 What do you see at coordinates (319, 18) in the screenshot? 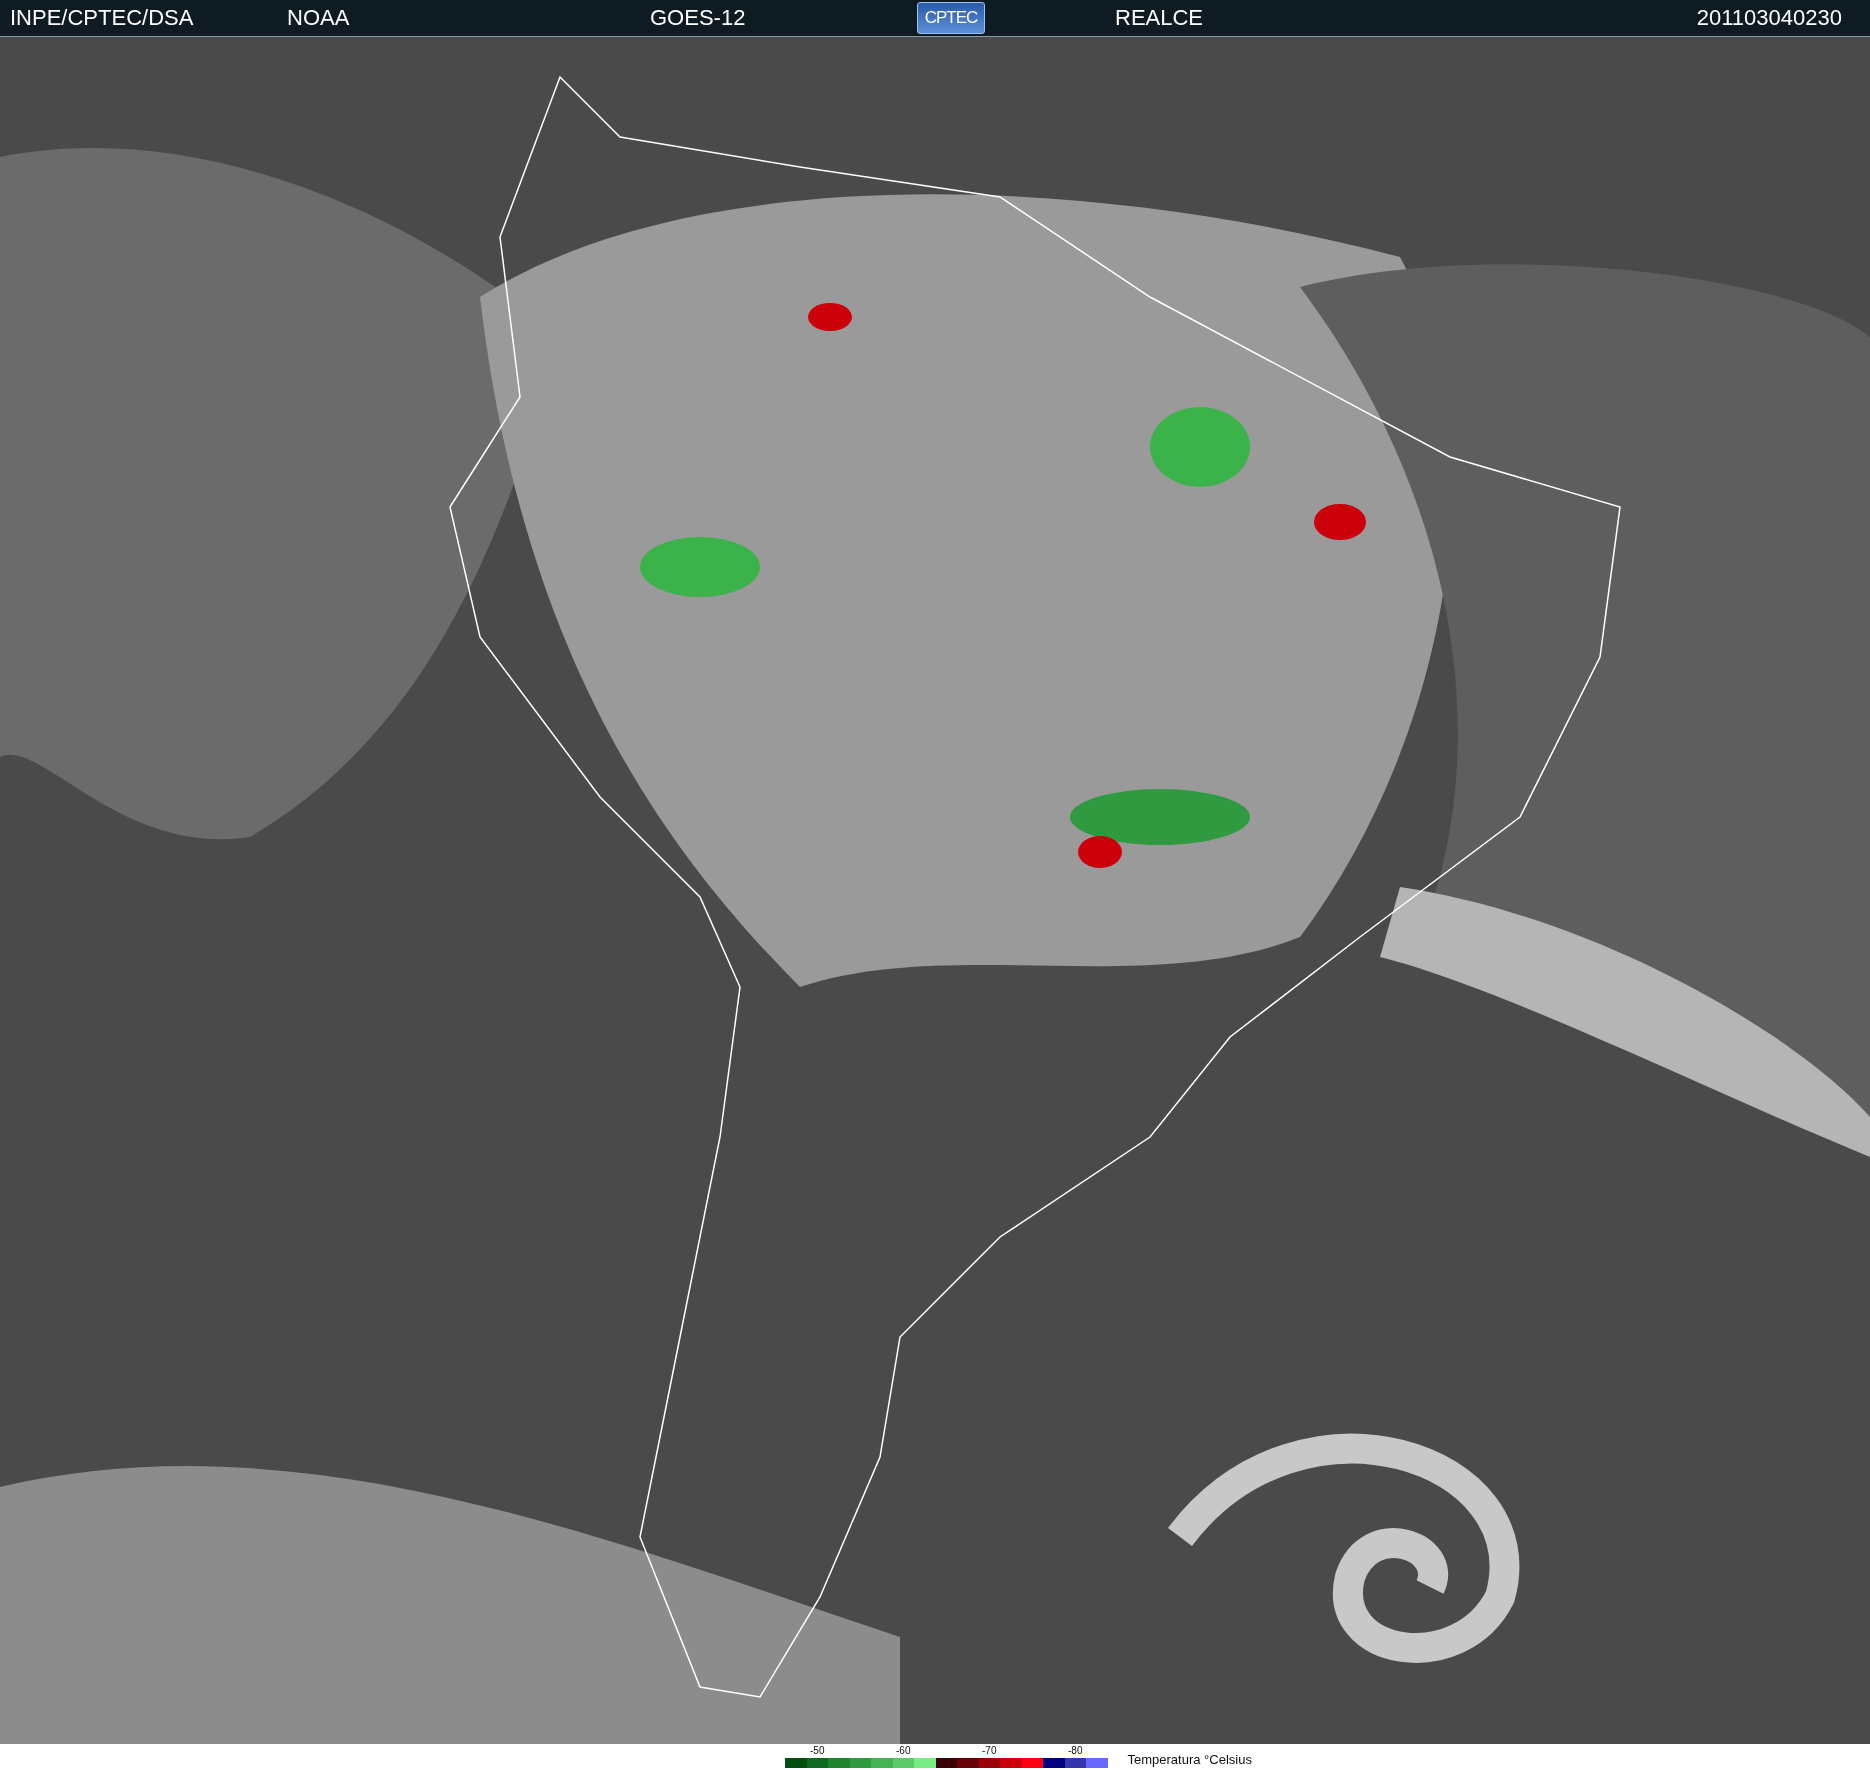
I see `agency-label: NOAA` at bounding box center [319, 18].